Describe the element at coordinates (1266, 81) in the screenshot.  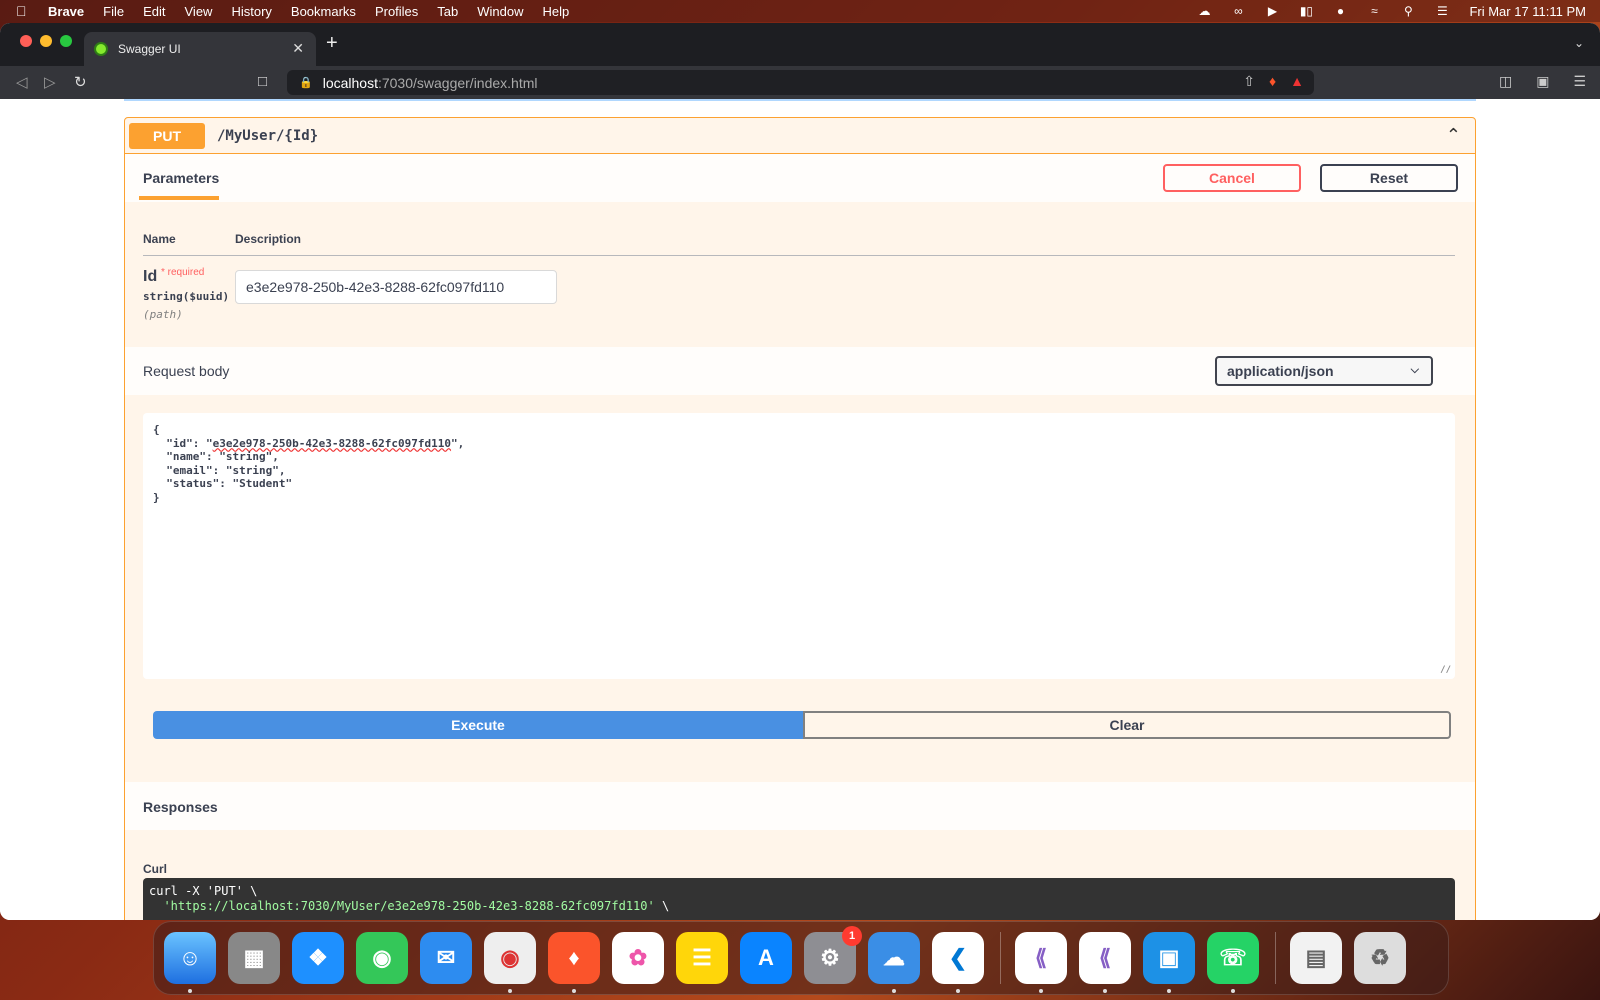
I see `address-bar-actions: ⇧ ♦ ▲` at that location.